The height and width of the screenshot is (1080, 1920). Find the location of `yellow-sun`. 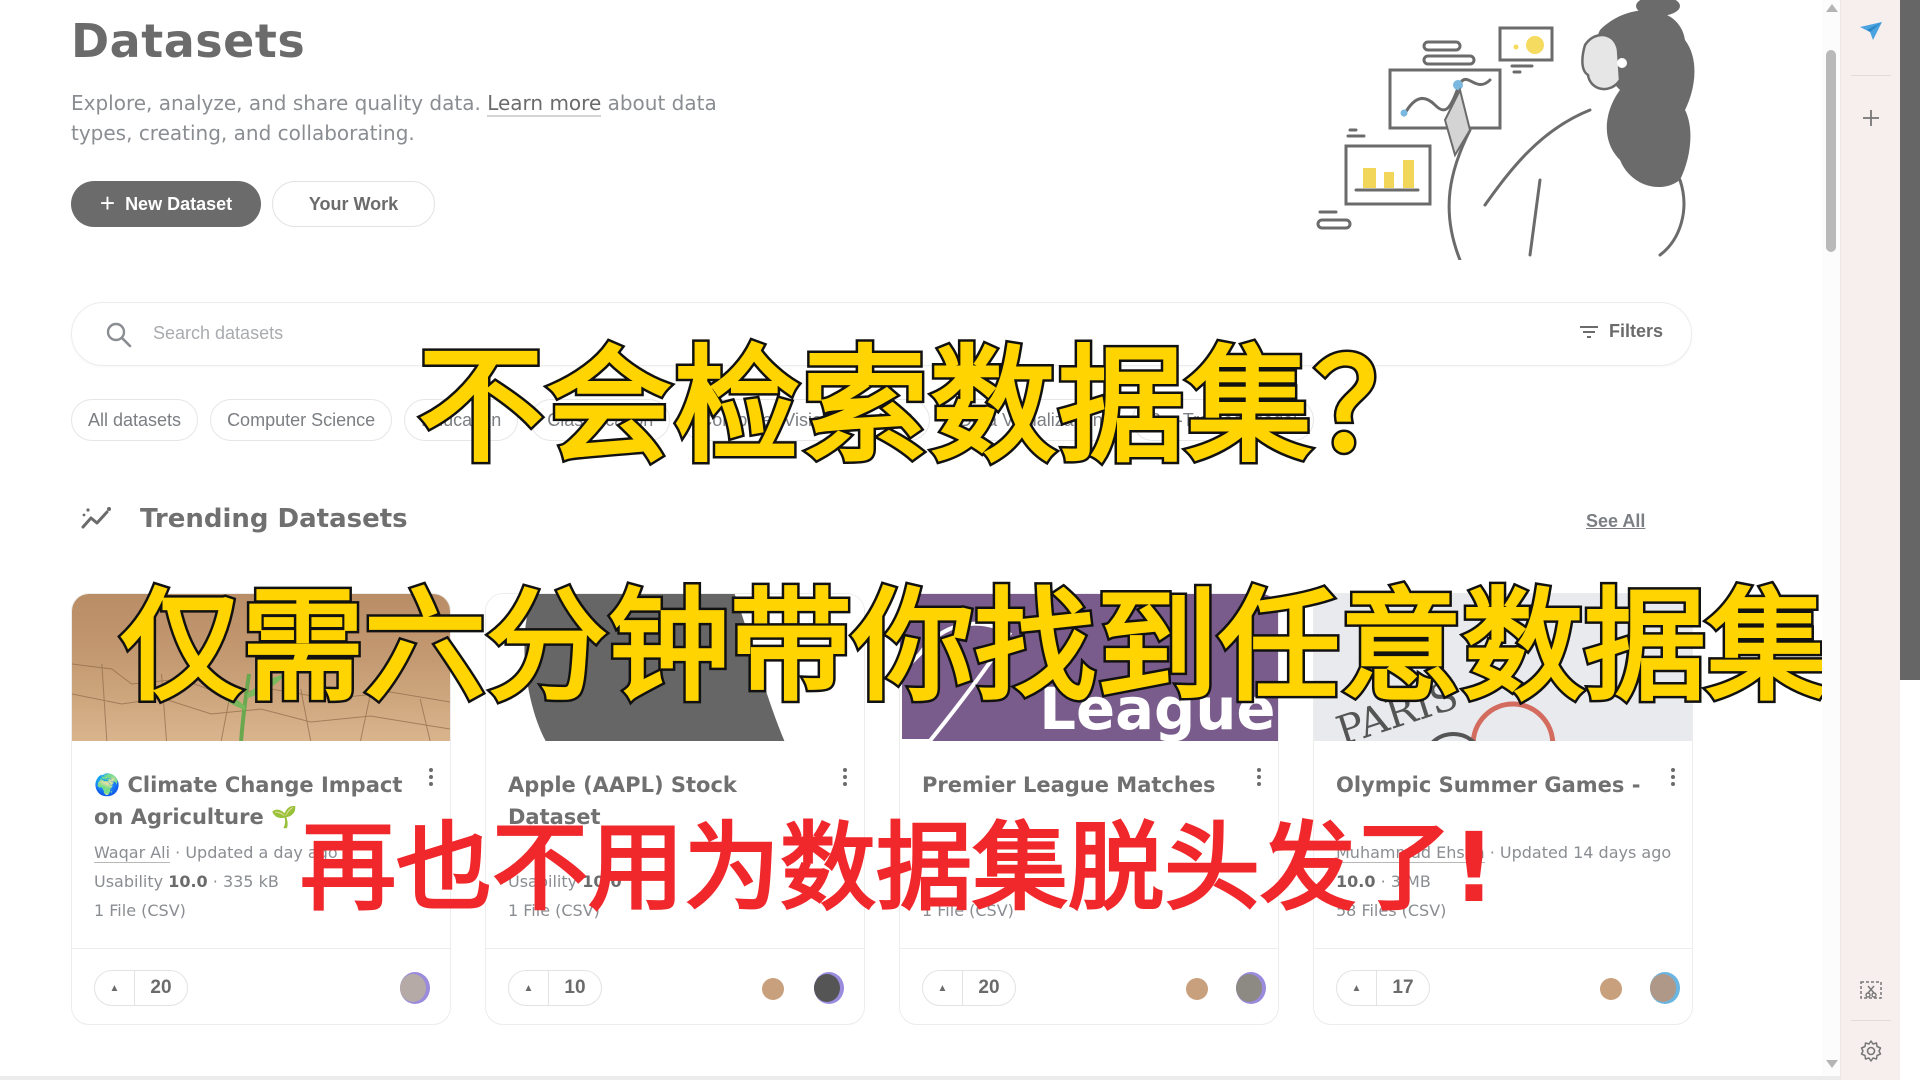

yellow-sun is located at coordinates (1535, 45).